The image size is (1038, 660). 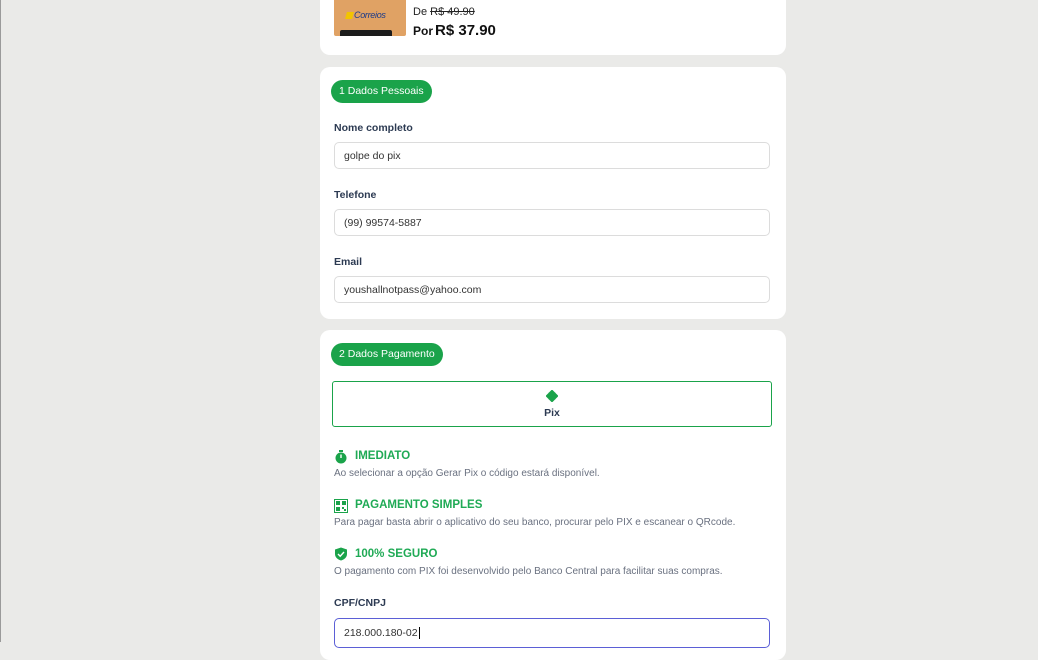 What do you see at coordinates (396, 554) in the screenshot?
I see `feature-title-secure: 100% SEGURO` at bounding box center [396, 554].